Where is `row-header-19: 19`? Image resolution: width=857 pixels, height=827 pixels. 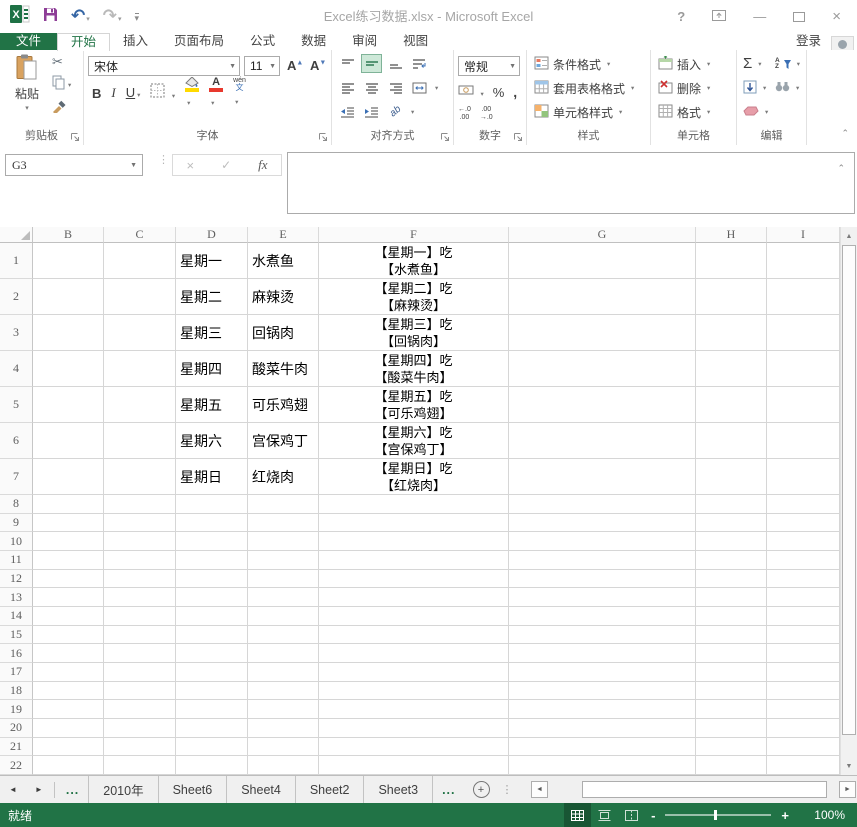
row-header-19: 19 is located at coordinates (16, 709).